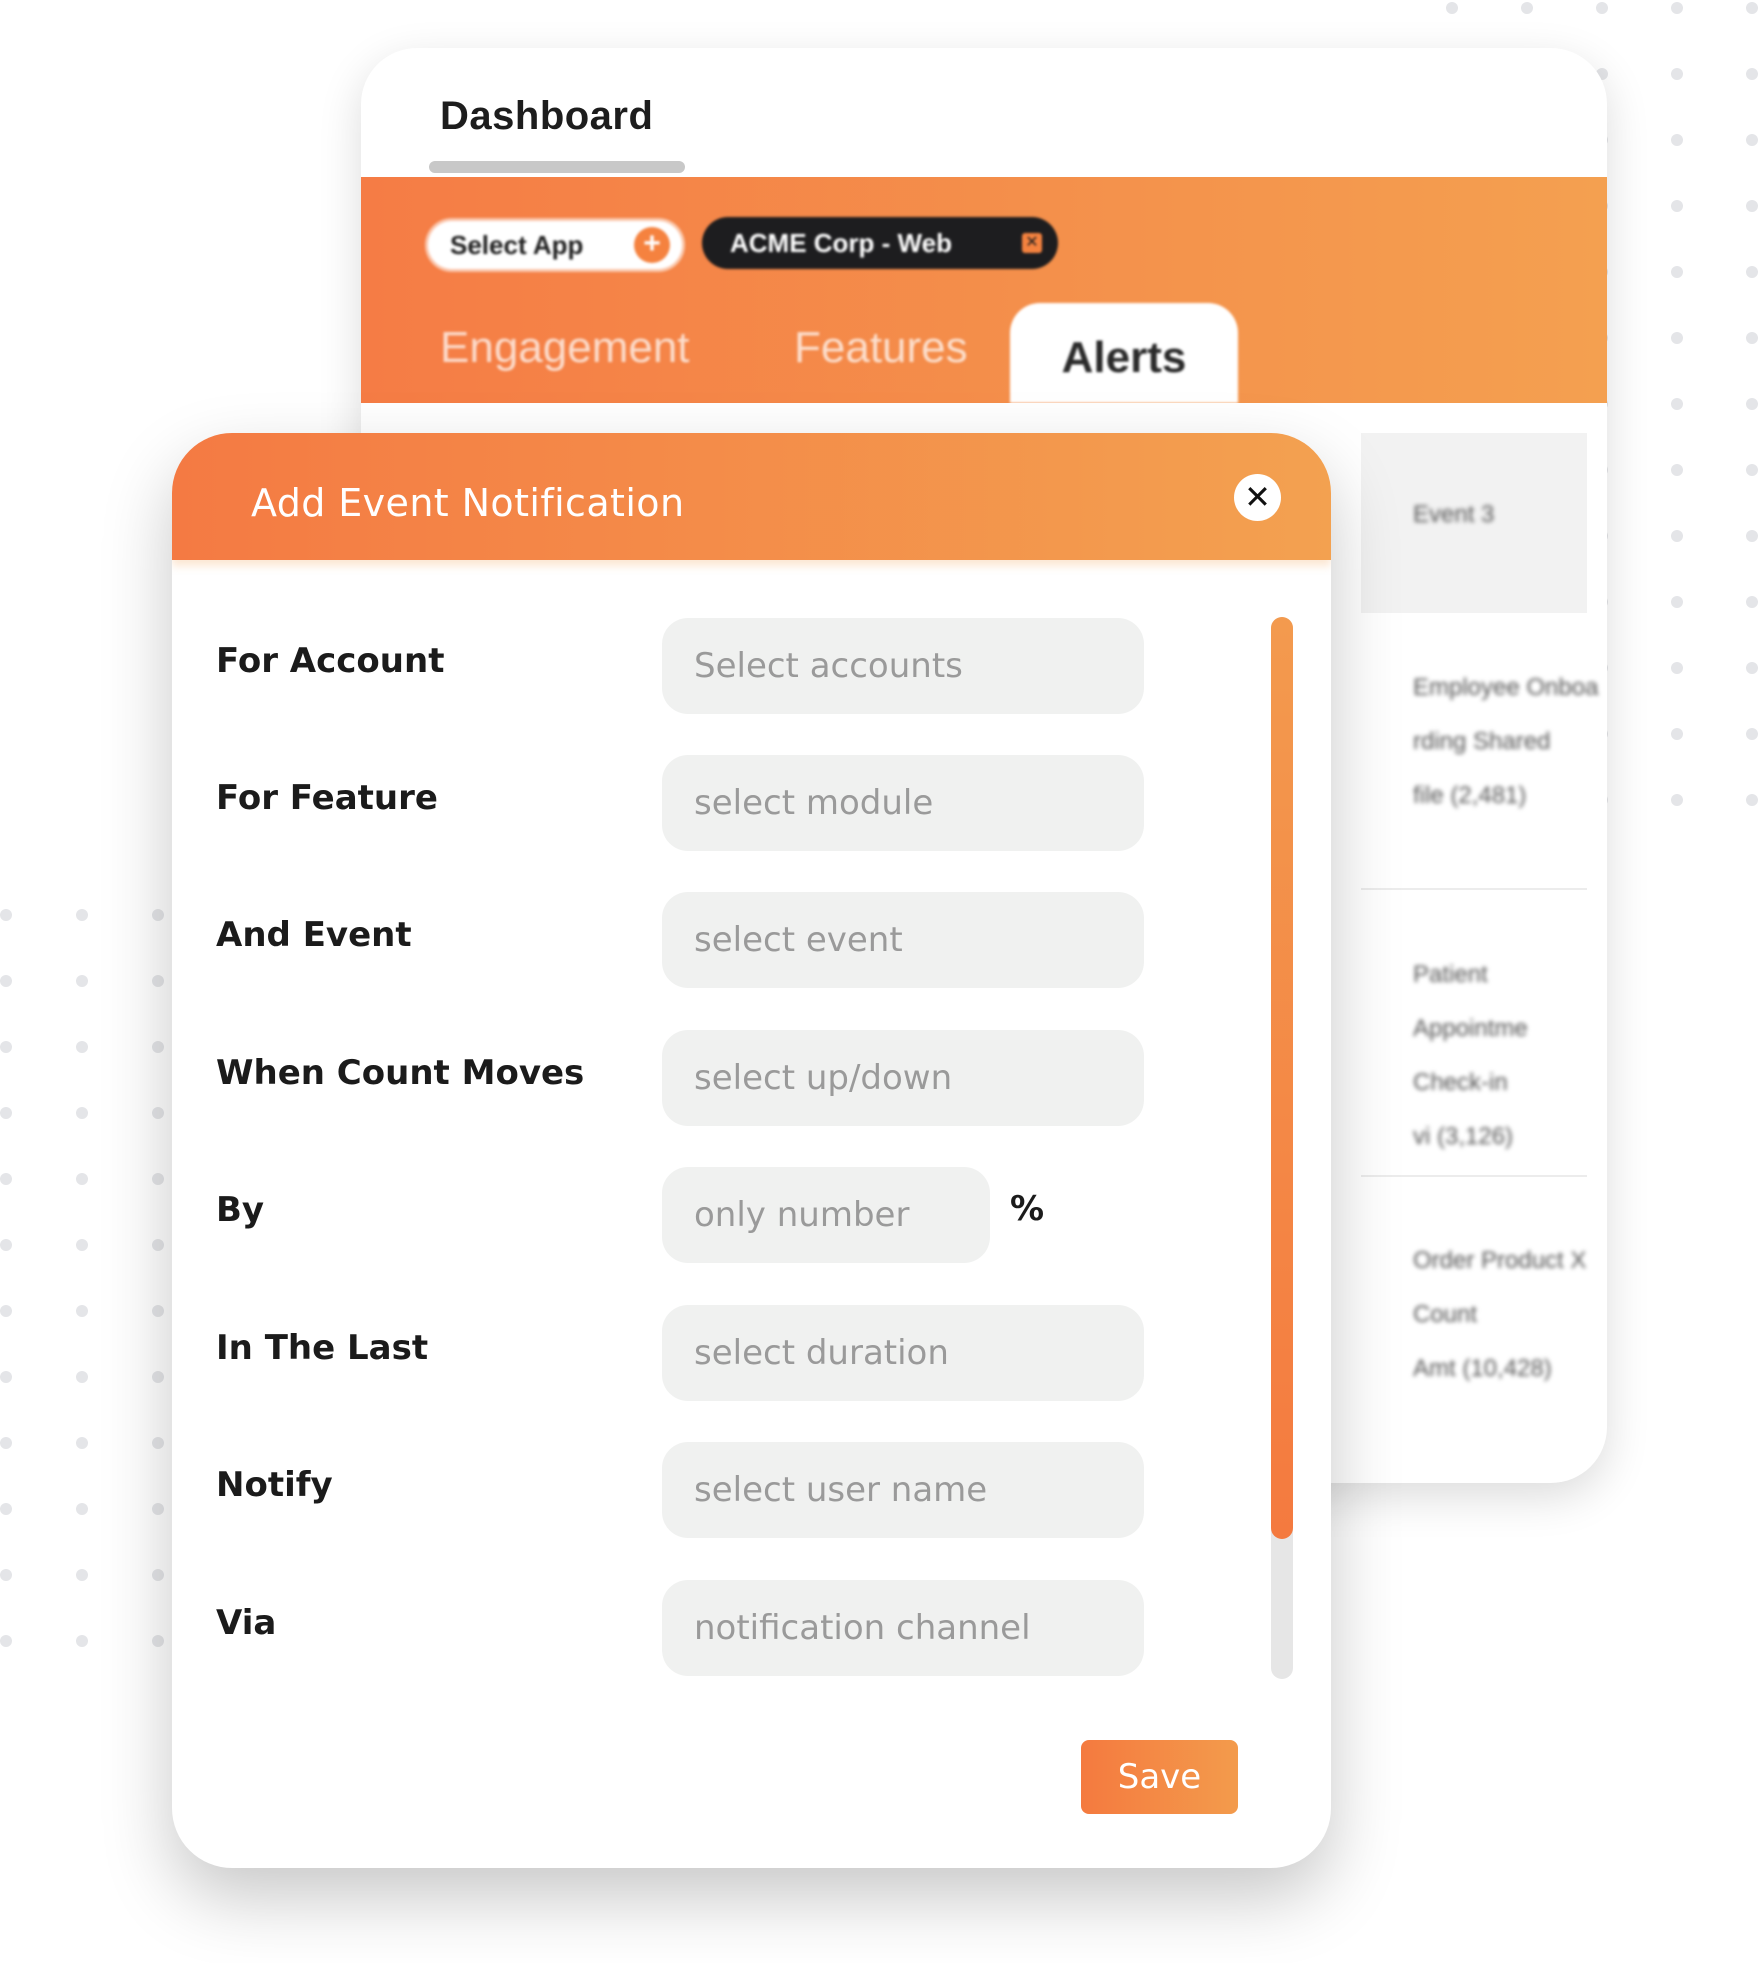 The height and width of the screenshot is (1963, 1763). Describe the element at coordinates (903, 803) in the screenshot. I see `for-feature-select` at that location.